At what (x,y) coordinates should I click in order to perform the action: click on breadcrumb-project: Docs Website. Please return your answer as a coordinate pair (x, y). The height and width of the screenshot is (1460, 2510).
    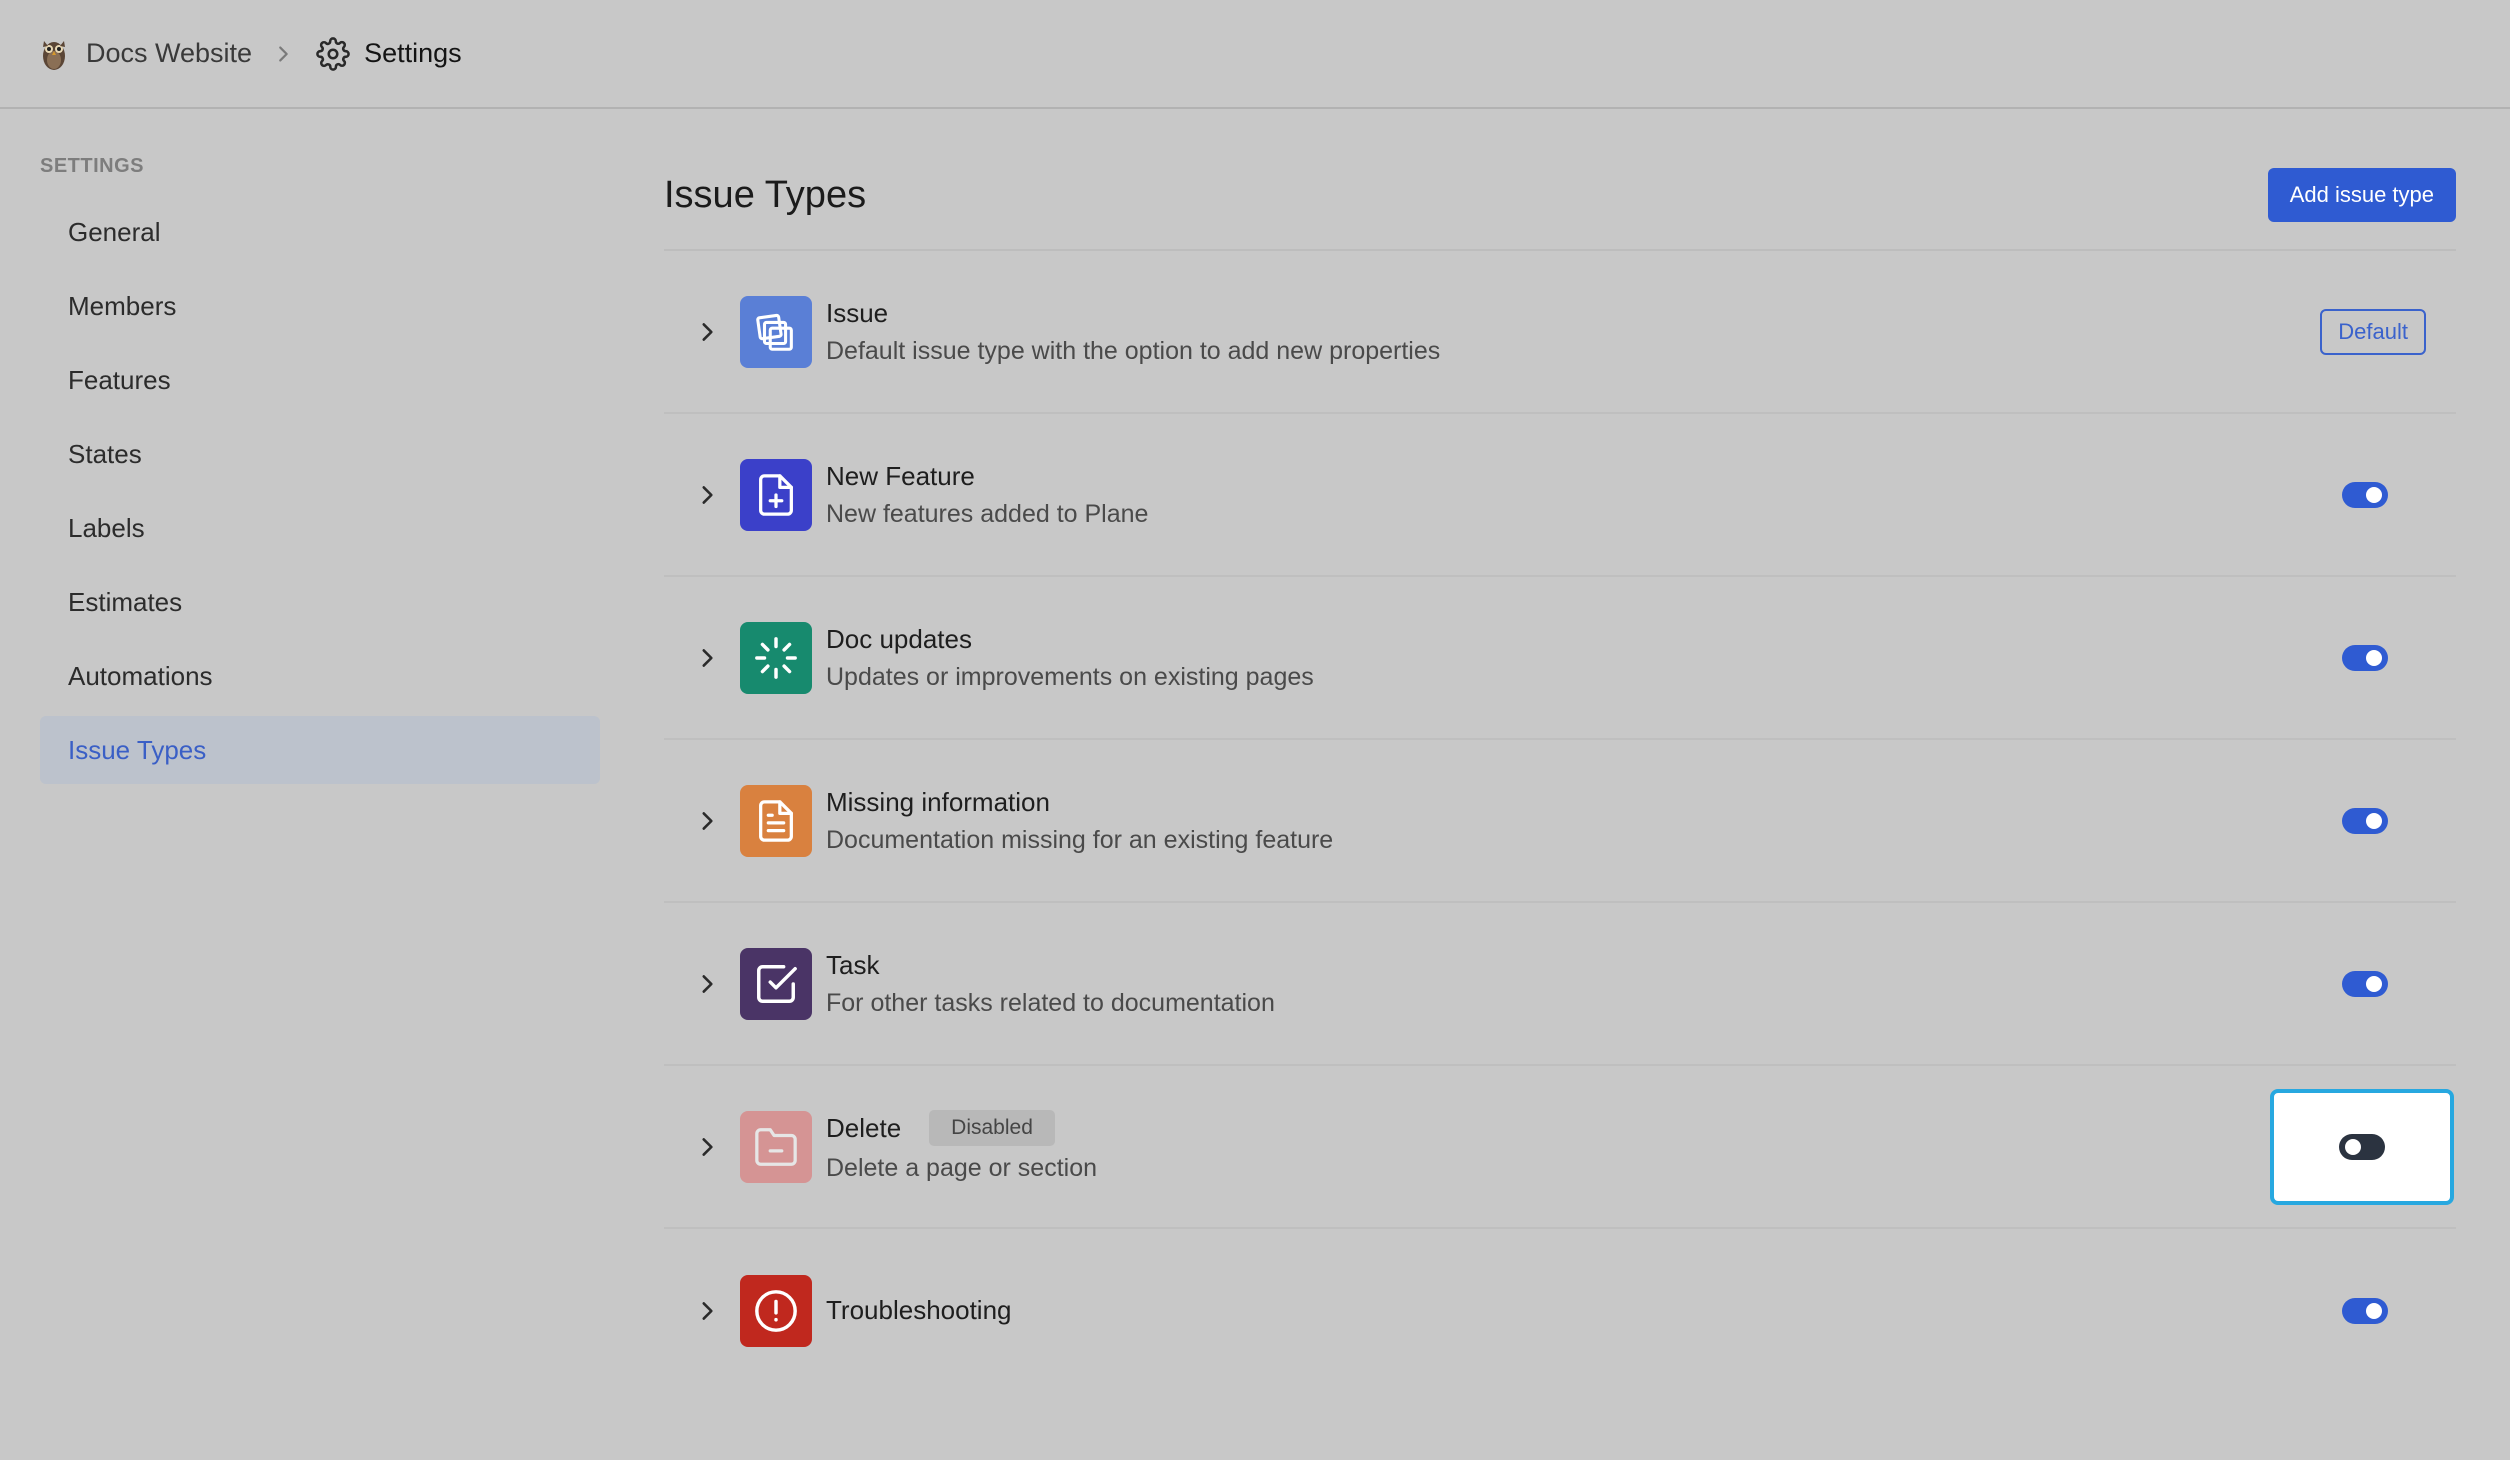
    Looking at the image, I should click on (169, 53).